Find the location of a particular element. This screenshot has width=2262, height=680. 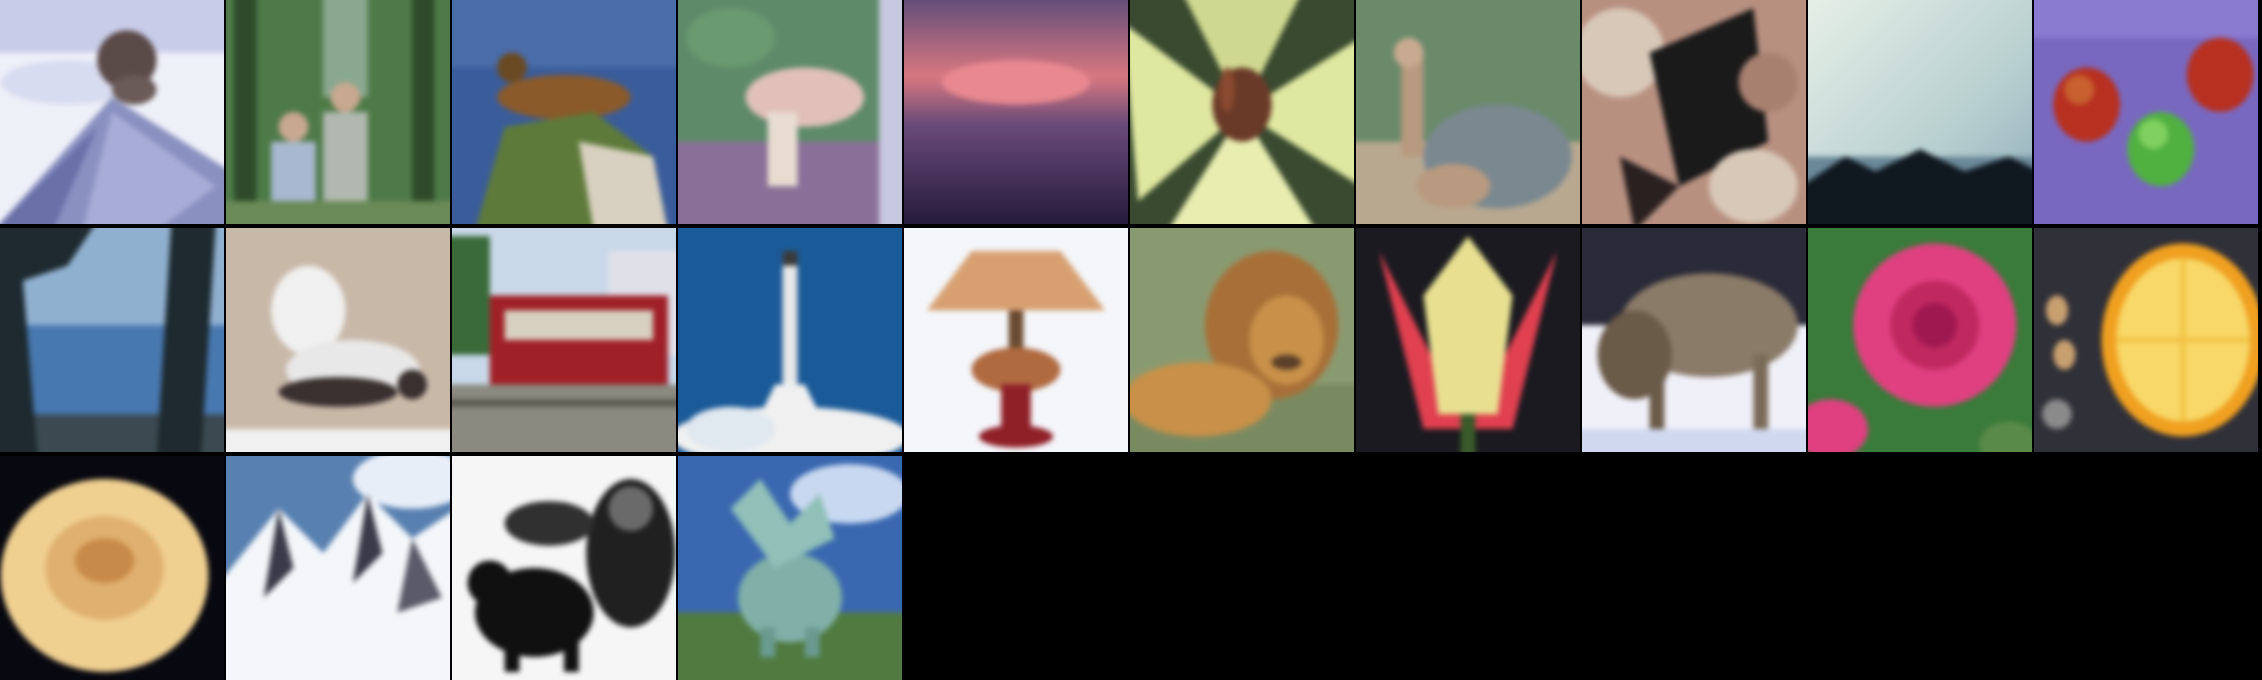

tile-mushroom is located at coordinates (790, 112).